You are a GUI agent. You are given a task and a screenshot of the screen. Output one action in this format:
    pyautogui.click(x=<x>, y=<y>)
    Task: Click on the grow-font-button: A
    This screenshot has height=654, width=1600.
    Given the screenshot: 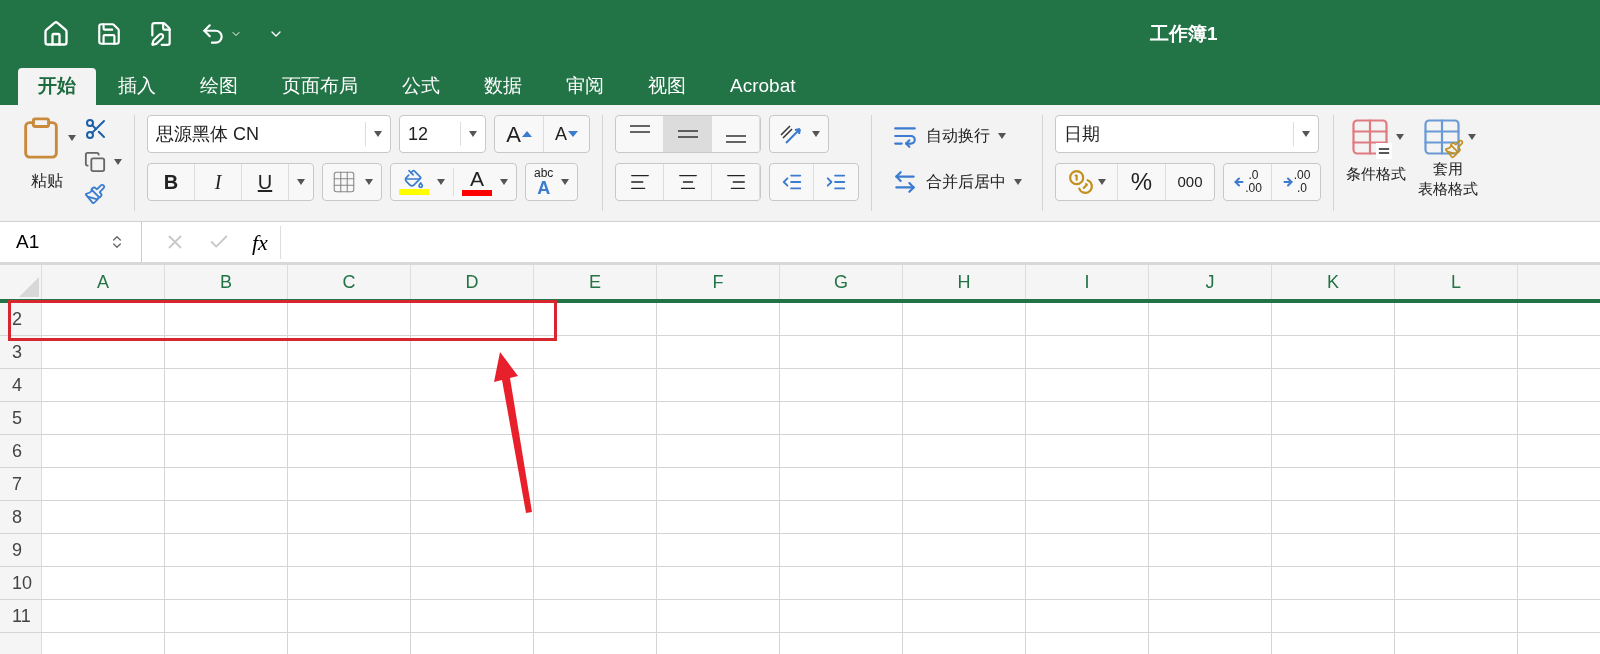 What is the action you would take?
    pyautogui.click(x=519, y=134)
    